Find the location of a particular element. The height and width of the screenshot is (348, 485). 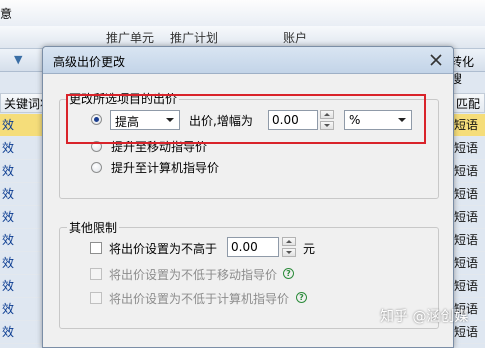

min-computer-label: 将出价设置为不低于计算机指导价 is located at coordinates (199, 299).